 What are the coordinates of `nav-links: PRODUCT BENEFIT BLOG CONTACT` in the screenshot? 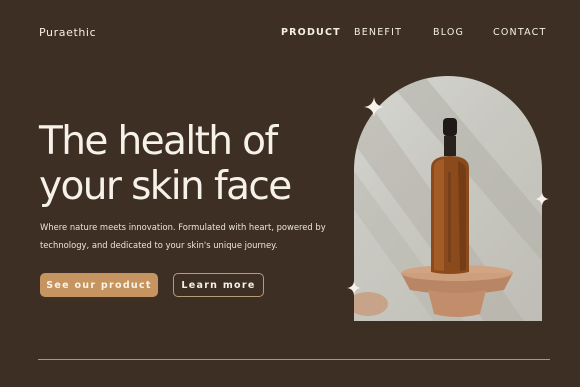 It's located at (290, 34).